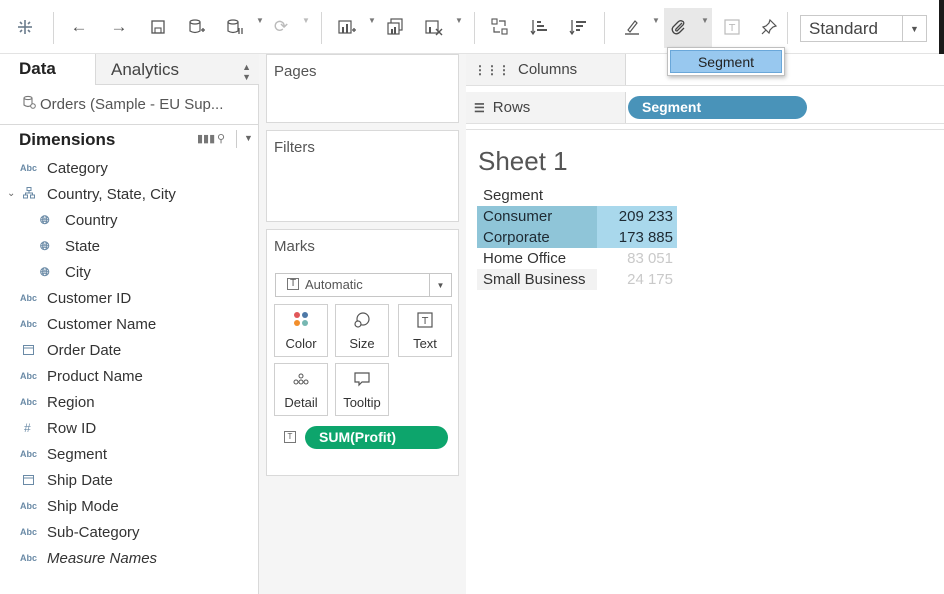 This screenshot has height=594, width=944. I want to click on color-icon, so click(301, 321).